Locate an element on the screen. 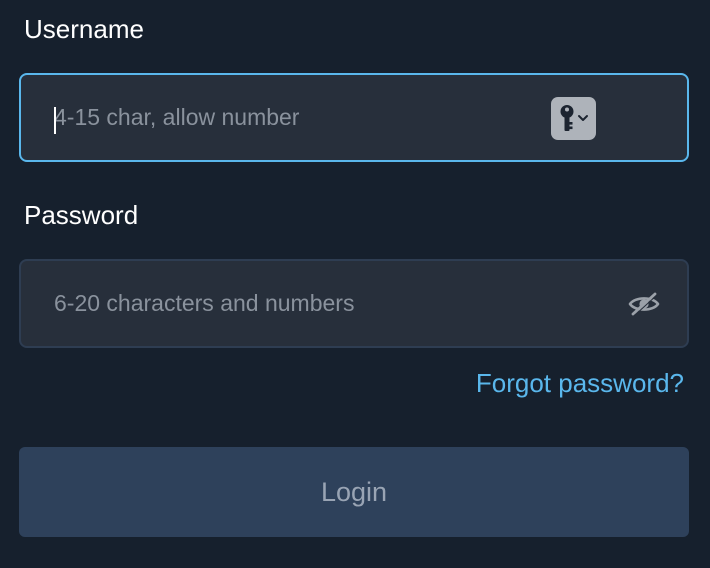 The image size is (710, 568). username-input is located at coordinates (294, 117).